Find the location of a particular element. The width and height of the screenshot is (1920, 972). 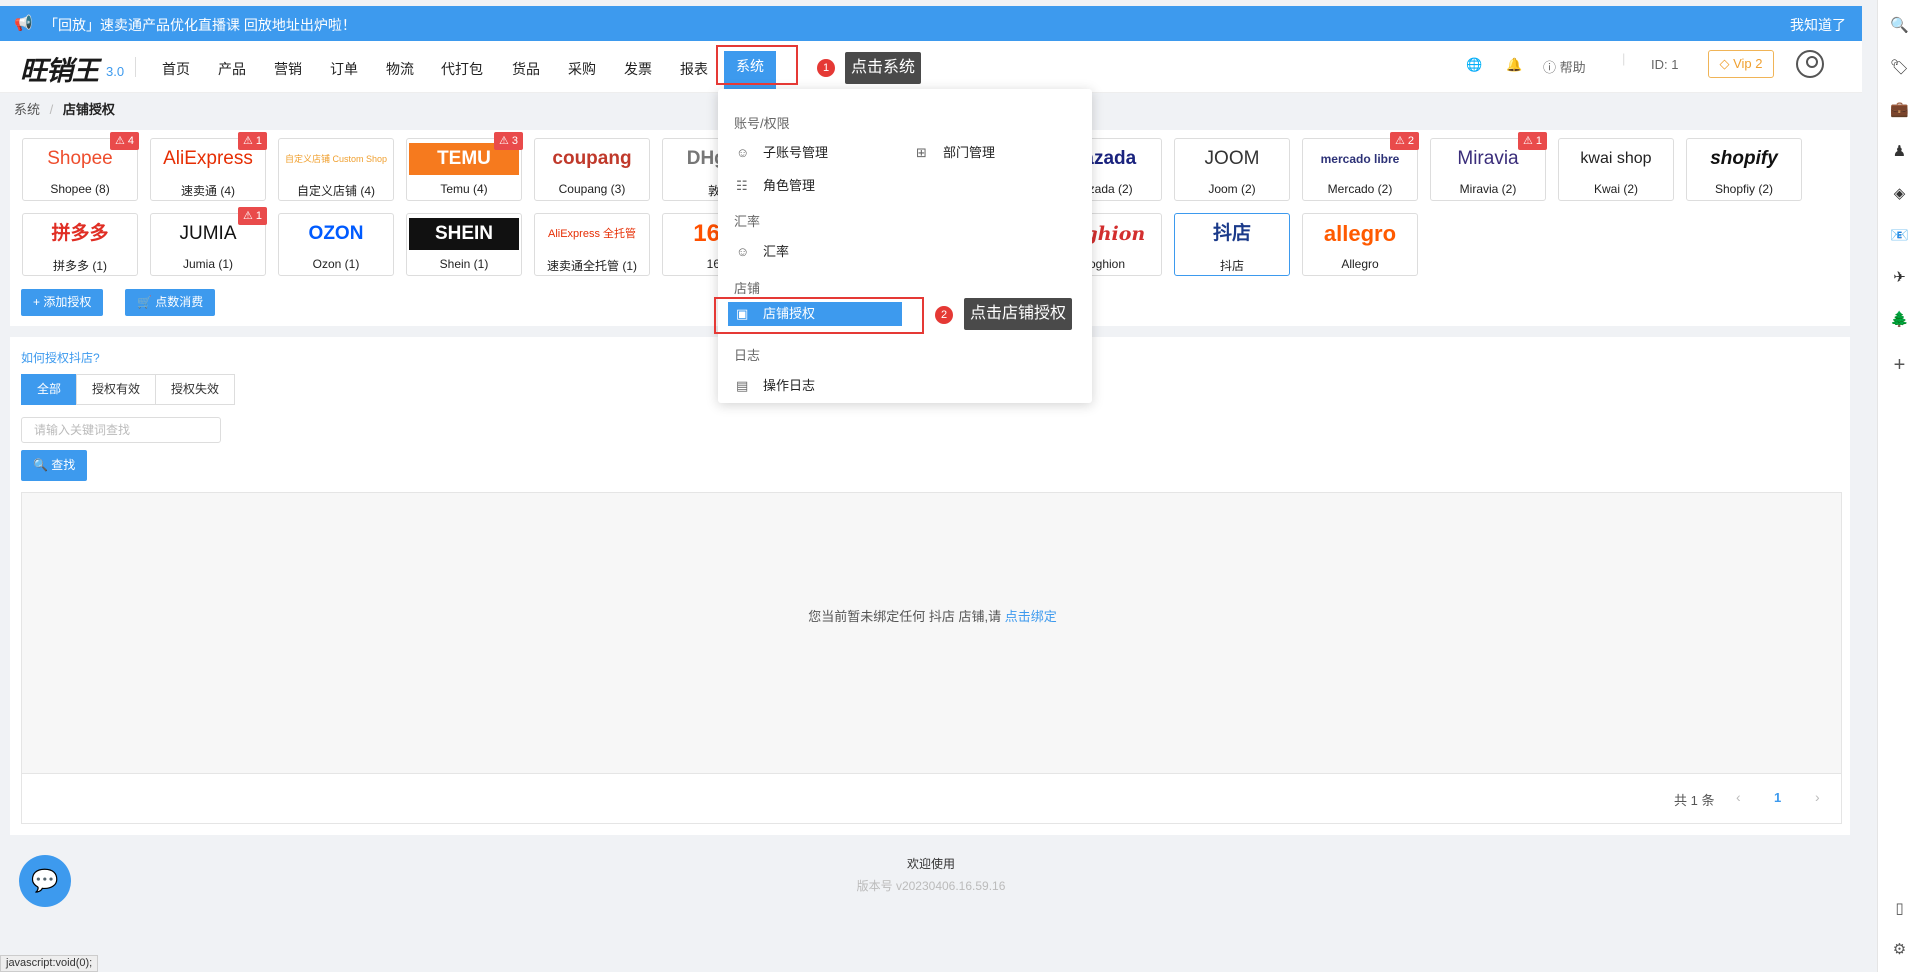

menu-item-operation-log: ▤ 操作日志 is located at coordinates (775, 384).